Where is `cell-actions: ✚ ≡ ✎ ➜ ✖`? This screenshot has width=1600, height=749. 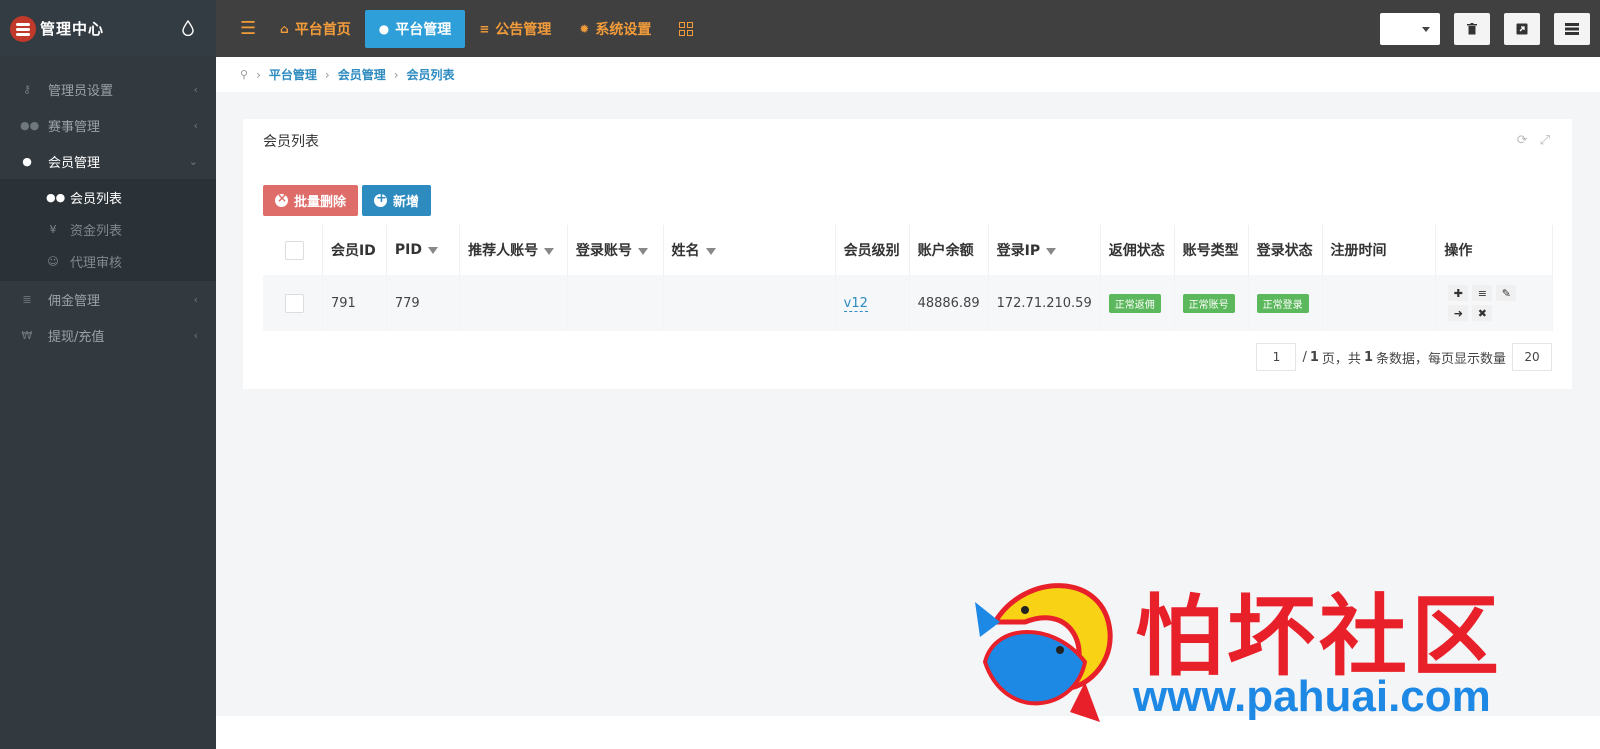 cell-actions: ✚ ≡ ✎ ➜ ✖ is located at coordinates (1494, 303).